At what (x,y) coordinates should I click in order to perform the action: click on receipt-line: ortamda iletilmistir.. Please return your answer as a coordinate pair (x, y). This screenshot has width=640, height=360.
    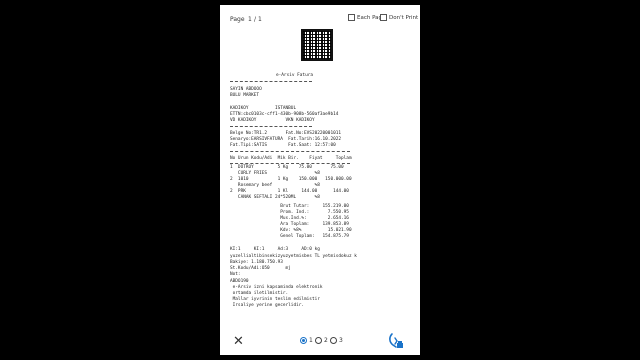
    Looking at the image, I should click on (259, 293).